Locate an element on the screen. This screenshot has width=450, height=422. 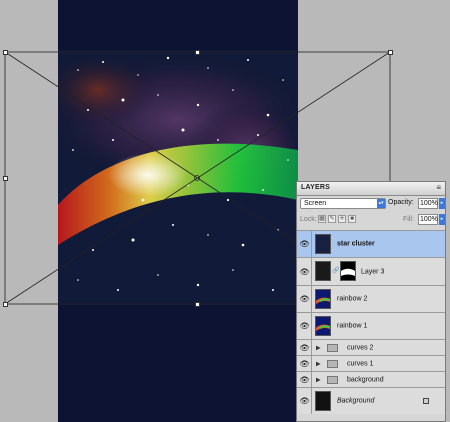
layer-row-rainbow-2: 👁 rainbow 2 is located at coordinates (371, 298).